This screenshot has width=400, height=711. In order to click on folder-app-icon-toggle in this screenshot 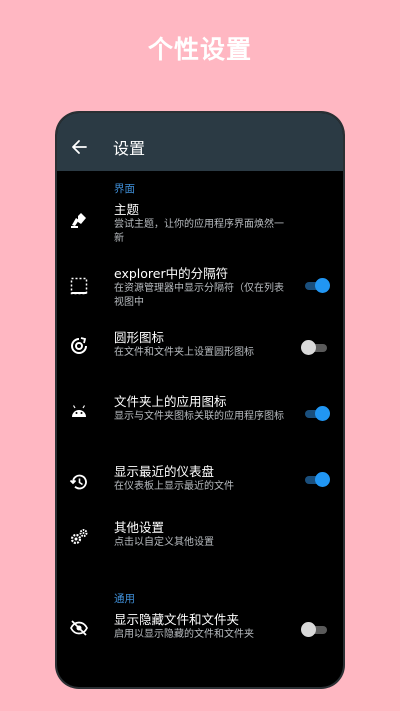, I will do `click(315, 413)`.